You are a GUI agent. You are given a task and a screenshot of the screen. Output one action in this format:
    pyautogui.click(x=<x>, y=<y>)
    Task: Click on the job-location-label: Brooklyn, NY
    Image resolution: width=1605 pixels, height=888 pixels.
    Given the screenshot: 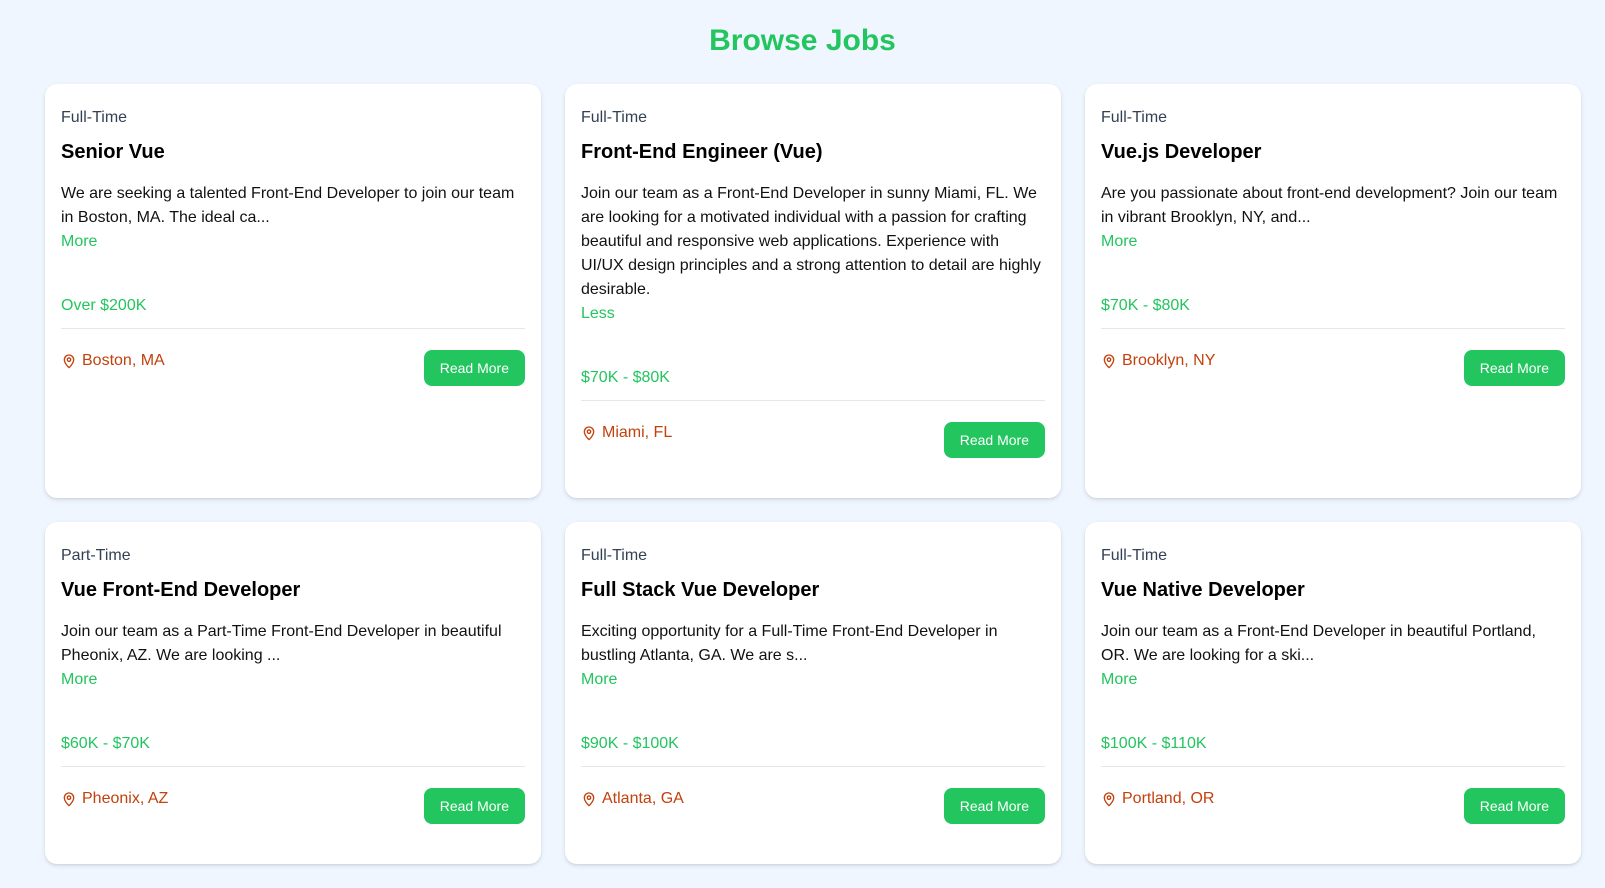 What is the action you would take?
    pyautogui.click(x=1169, y=360)
    